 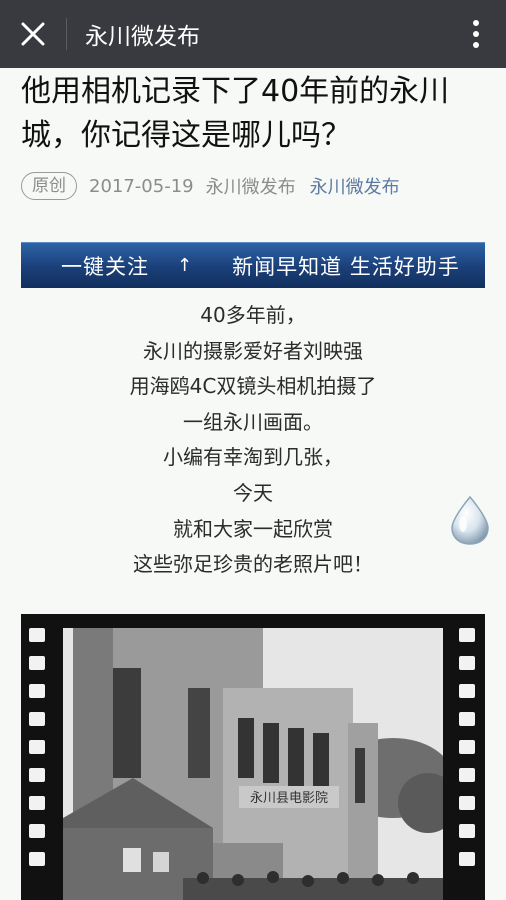 What do you see at coordinates (142, 37) in the screenshot?
I see `topbar-title: 永川微发布` at bounding box center [142, 37].